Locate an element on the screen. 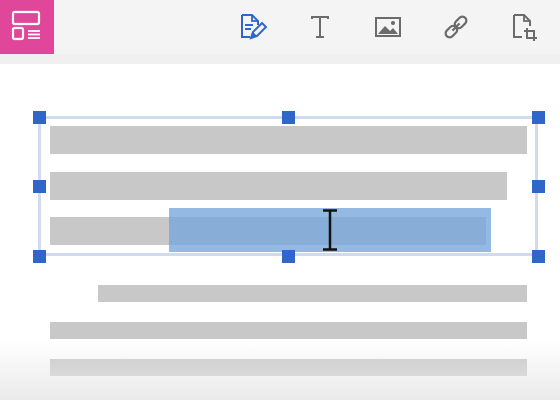 The image size is (560, 400). toolbar-divider is located at coordinates (280, 59).